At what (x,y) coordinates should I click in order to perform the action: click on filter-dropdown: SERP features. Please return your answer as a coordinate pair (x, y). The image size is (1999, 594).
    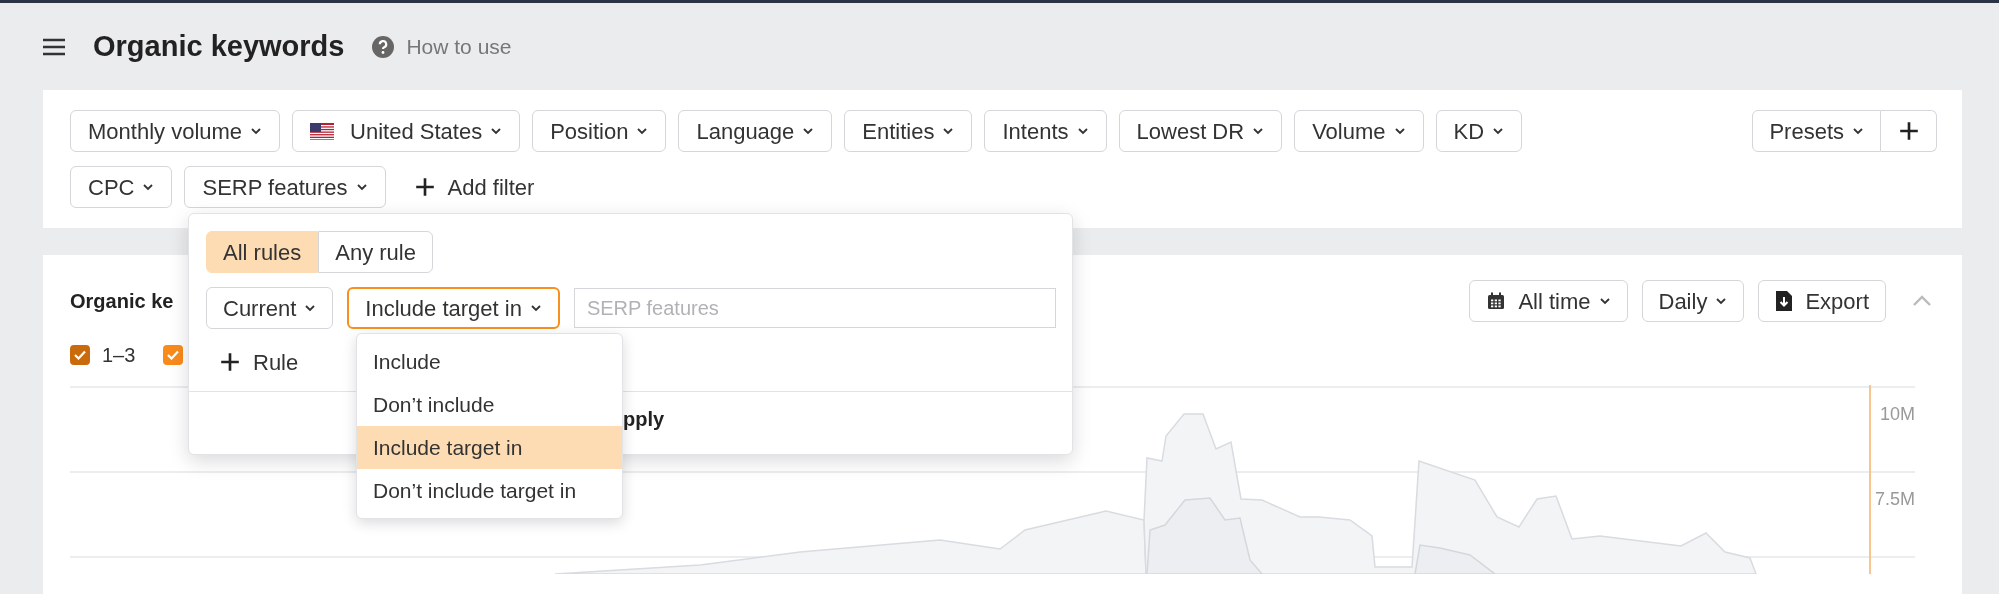
    Looking at the image, I should click on (285, 187).